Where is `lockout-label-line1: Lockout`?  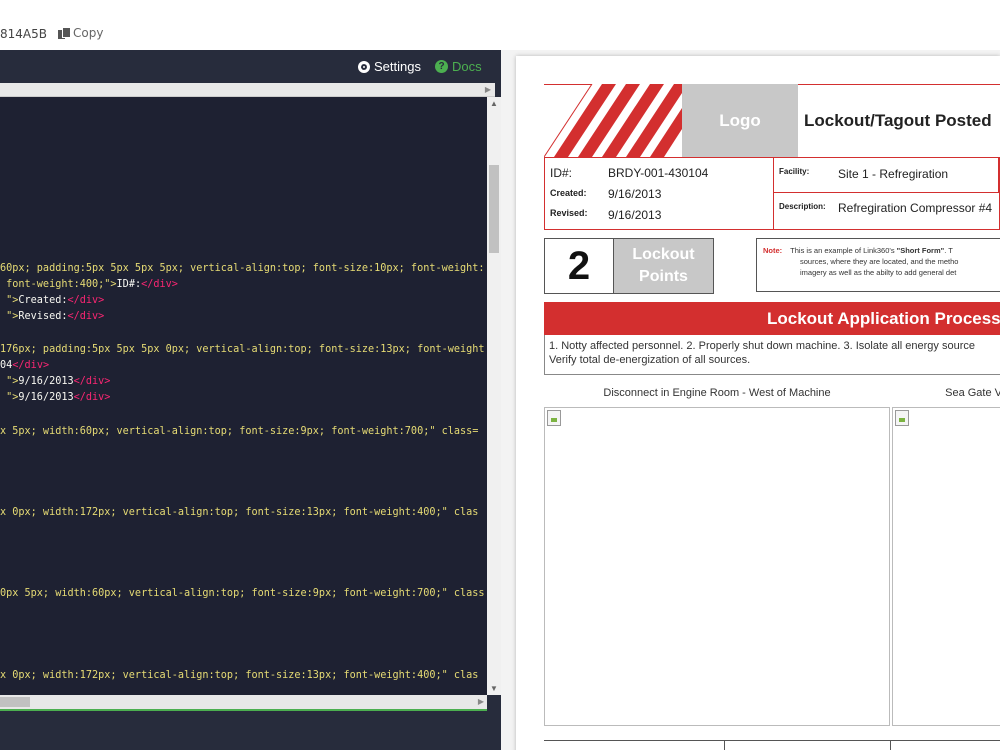 lockout-label-line1: Lockout is located at coordinates (663, 254).